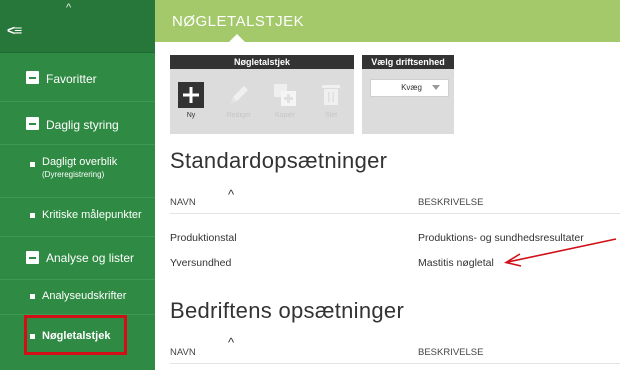 The width and height of the screenshot is (620, 370). Describe the element at coordinates (73, 174) in the screenshot. I see `sidebar-item-sublabel: (Dyreregistrering)` at that location.